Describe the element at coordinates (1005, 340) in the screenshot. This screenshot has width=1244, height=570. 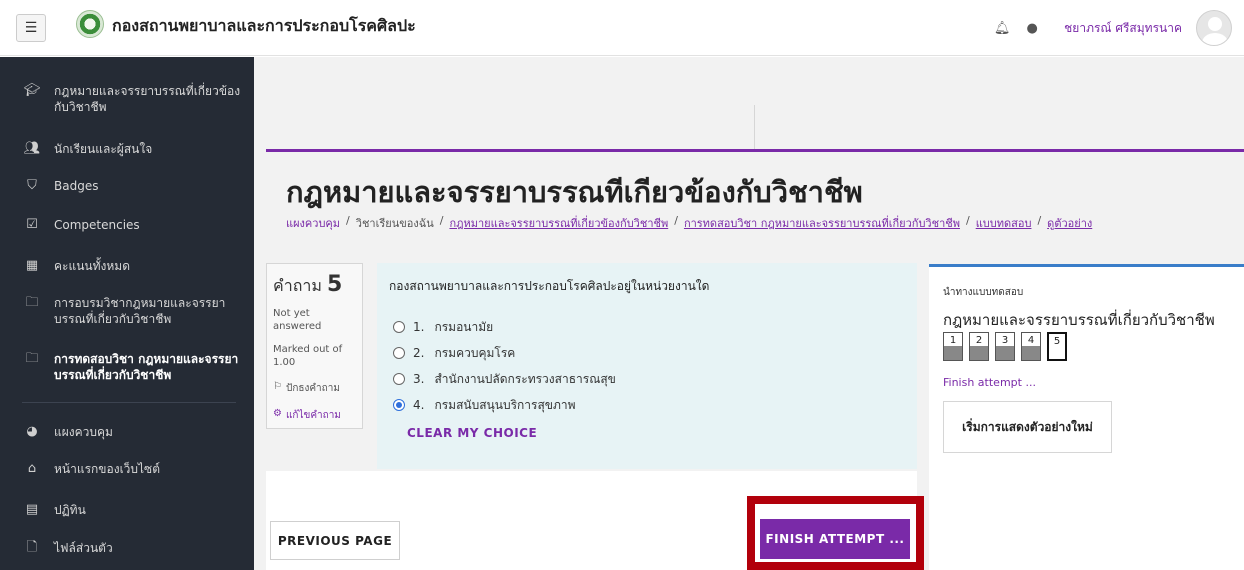
I see `question-button-label: 3` at that location.